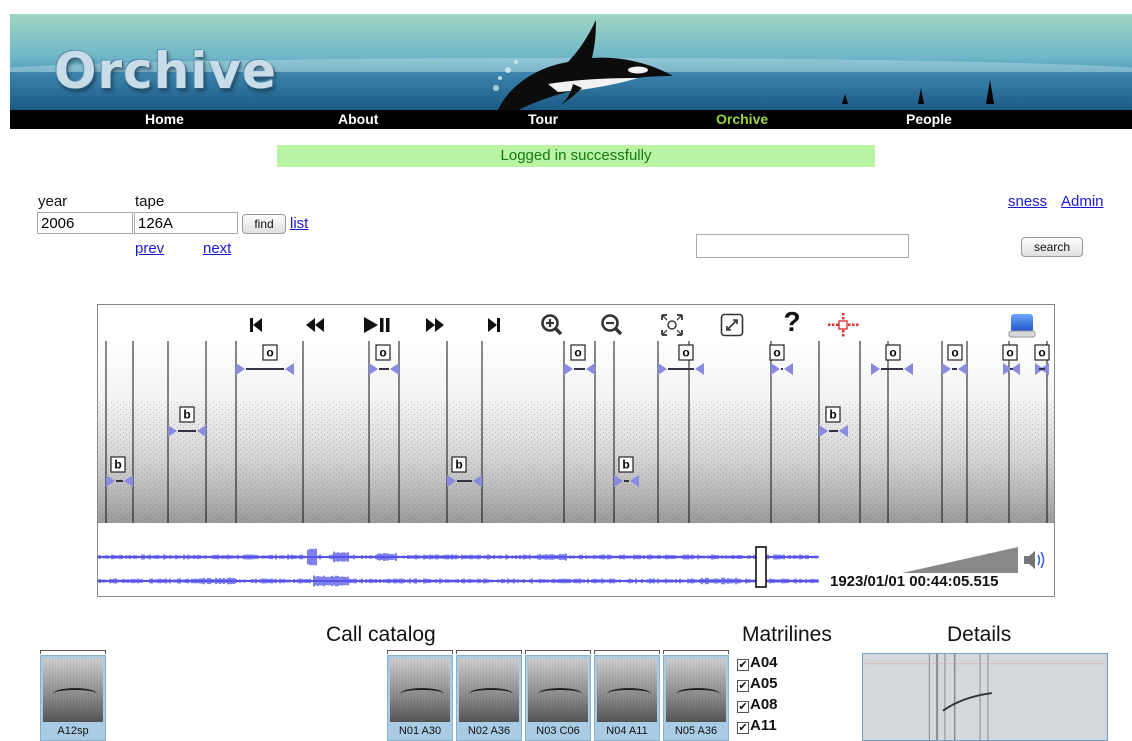 Image resolution: width=1132 pixels, height=741 pixels. Describe the element at coordinates (85, 223) in the screenshot. I see `year-input` at that location.